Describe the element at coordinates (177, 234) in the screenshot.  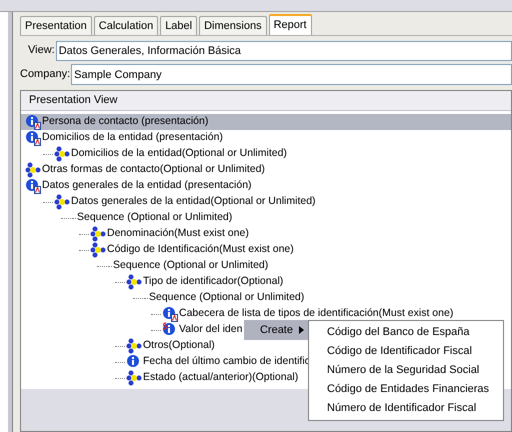
I see `tree-label: Denominación(Must exist one)` at that location.